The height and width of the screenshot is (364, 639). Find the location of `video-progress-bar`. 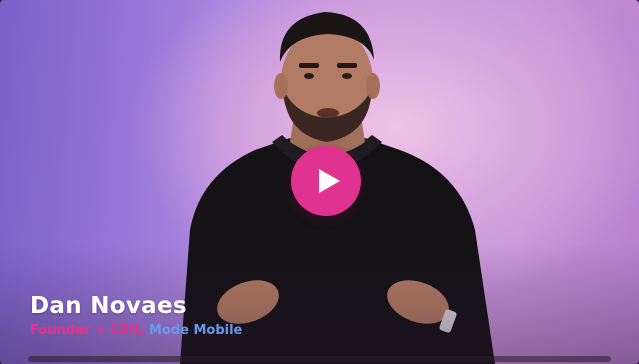

video-progress-bar is located at coordinates (319, 359).